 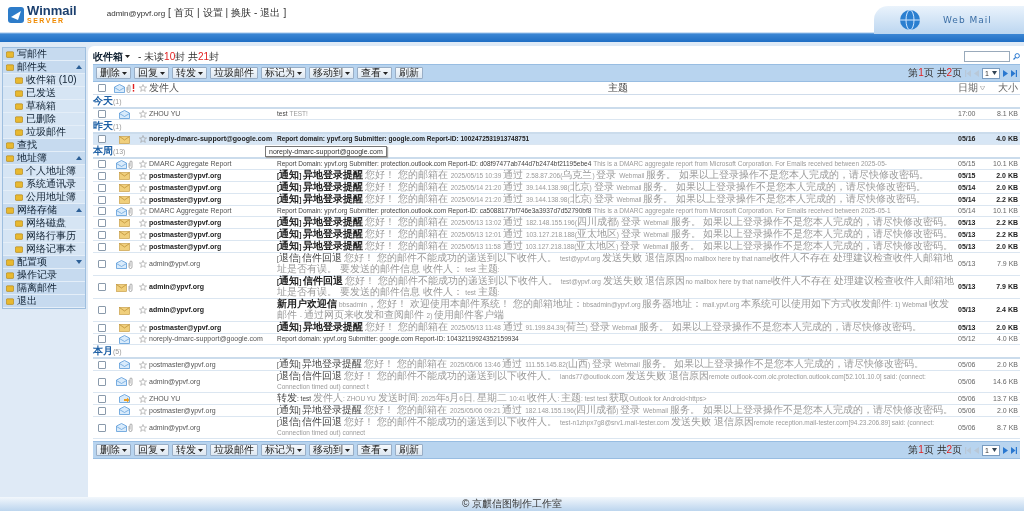 What do you see at coordinates (1016, 56) in the screenshot?
I see `search-icon` at bounding box center [1016, 56].